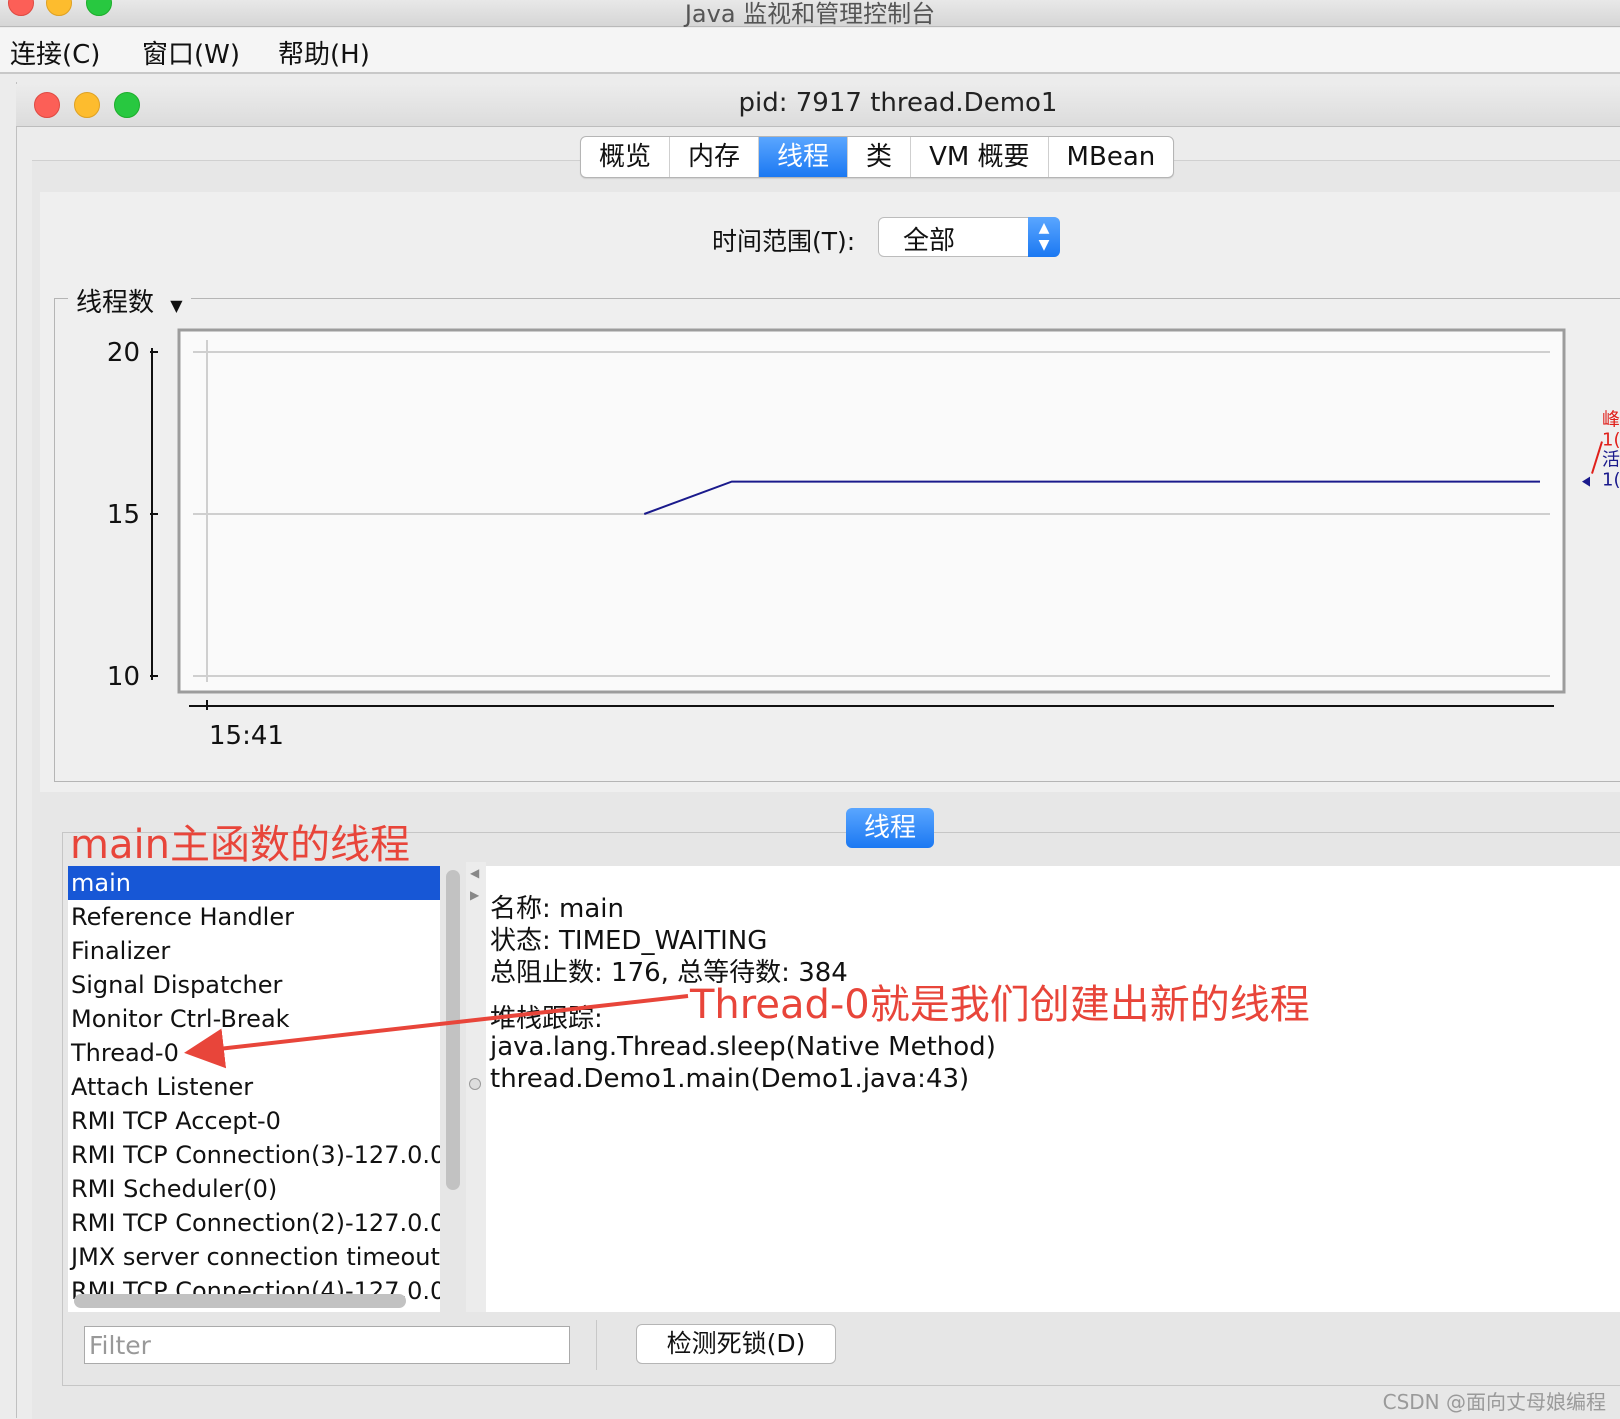 This screenshot has height=1419, width=1620. Describe the element at coordinates (115, 303) in the screenshot. I see `chart-title-text: 线程数` at that location.